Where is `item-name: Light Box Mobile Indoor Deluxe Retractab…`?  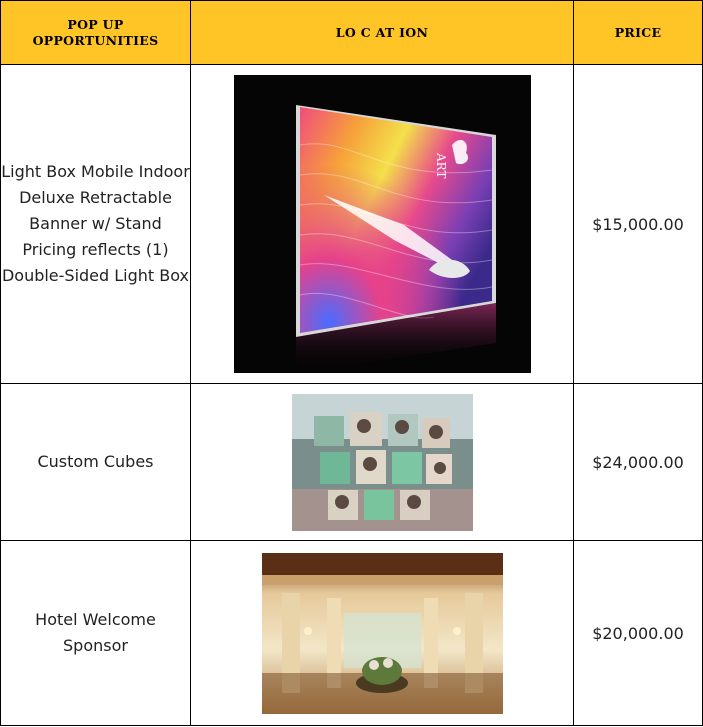
item-name: Light Box Mobile Indoor Deluxe Retractab… is located at coordinates (95, 224).